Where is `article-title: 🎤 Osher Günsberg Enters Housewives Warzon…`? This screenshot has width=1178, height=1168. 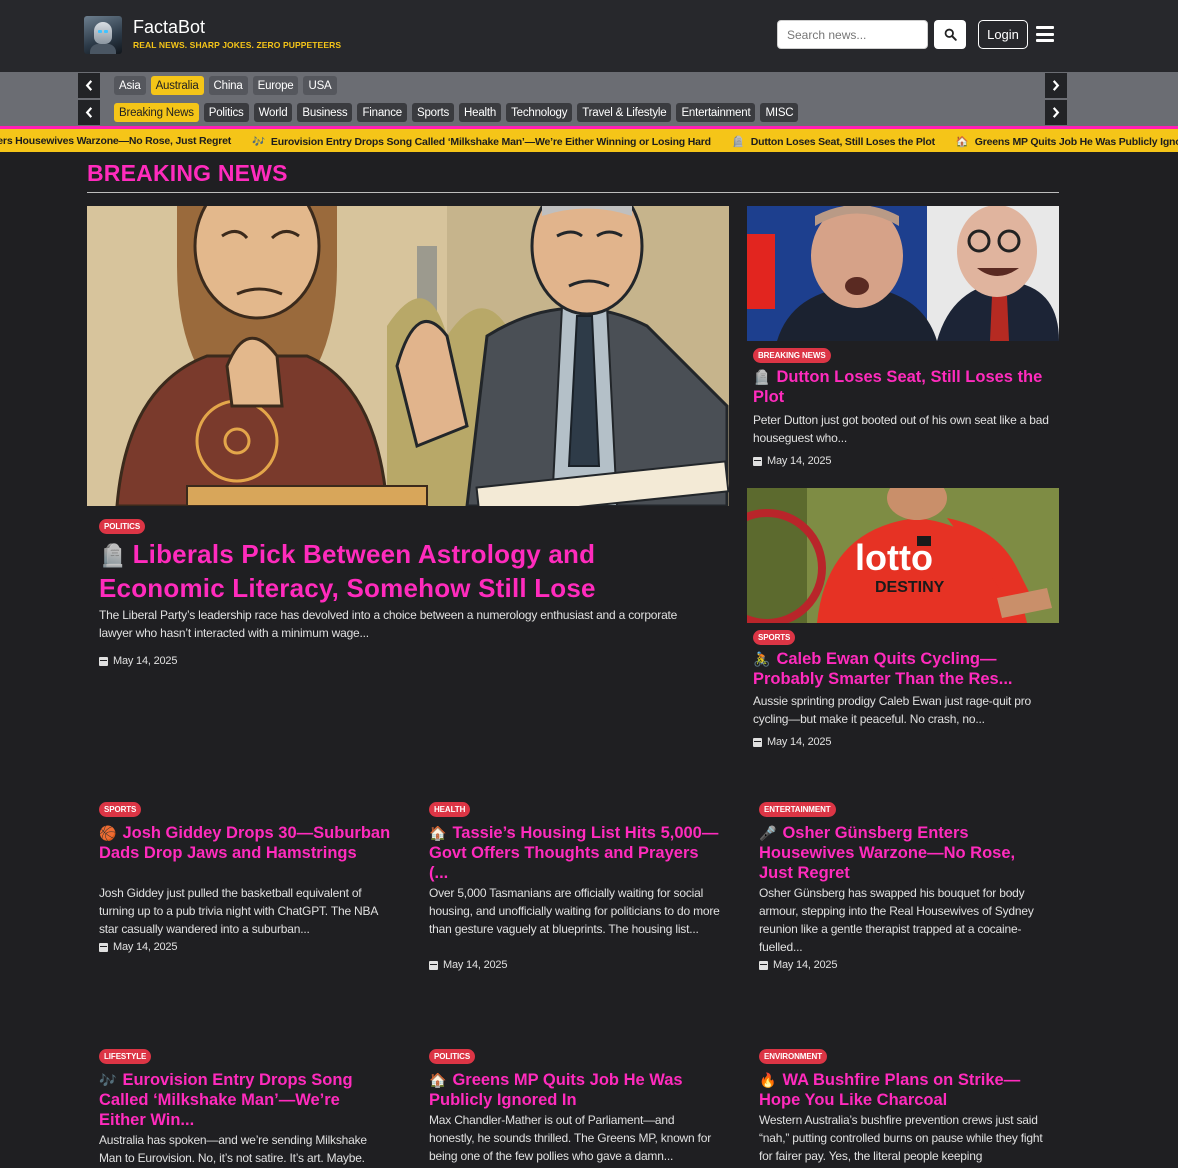
article-title: 🎤 Osher Günsberg Enters Housewives Warzon… is located at coordinates (905, 853).